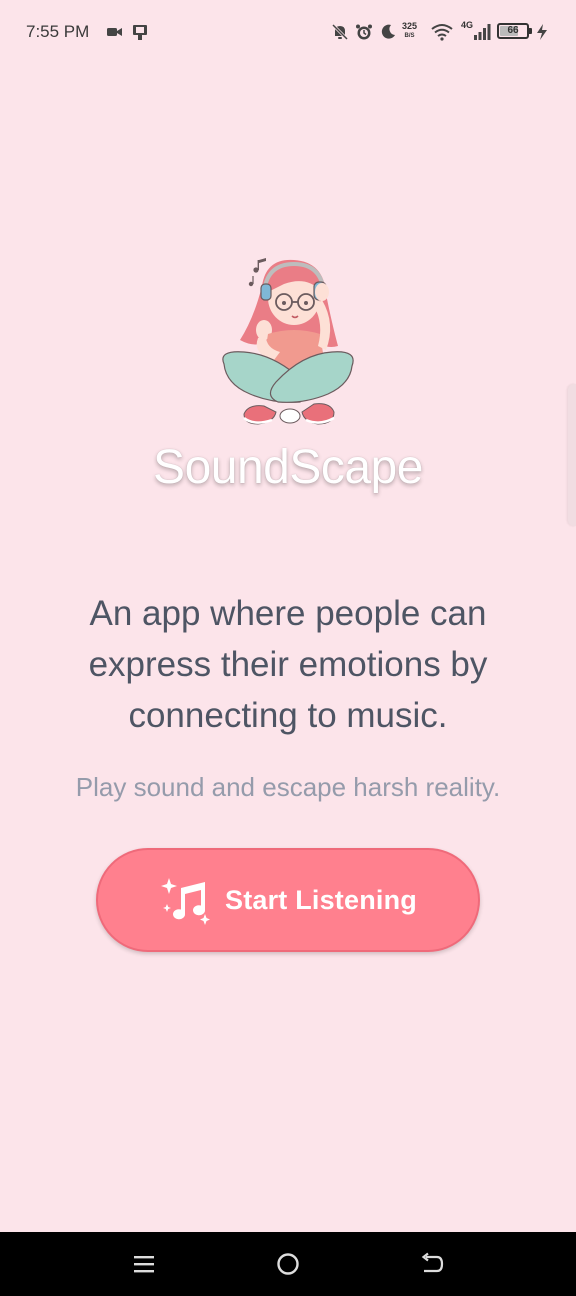 This screenshot has height=1296, width=576. Describe the element at coordinates (58, 31) in the screenshot. I see `status-time: 7:55 PM` at that location.